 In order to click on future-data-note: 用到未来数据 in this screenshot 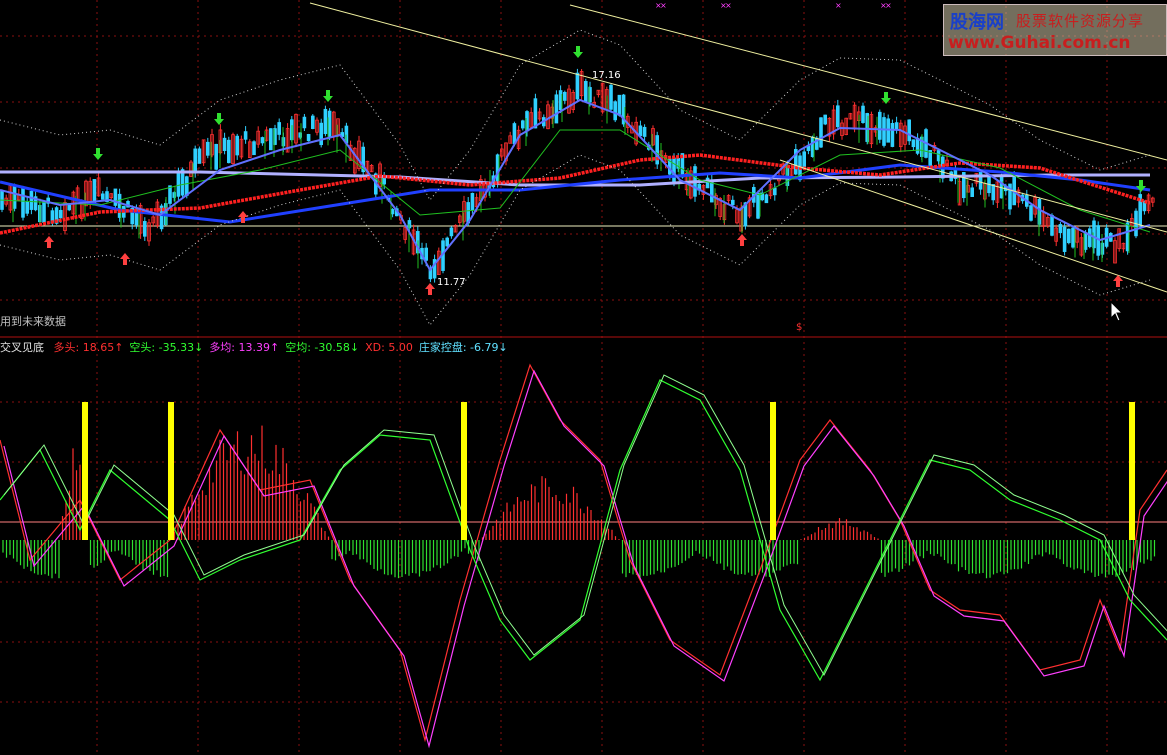, I will do `click(33, 321)`.